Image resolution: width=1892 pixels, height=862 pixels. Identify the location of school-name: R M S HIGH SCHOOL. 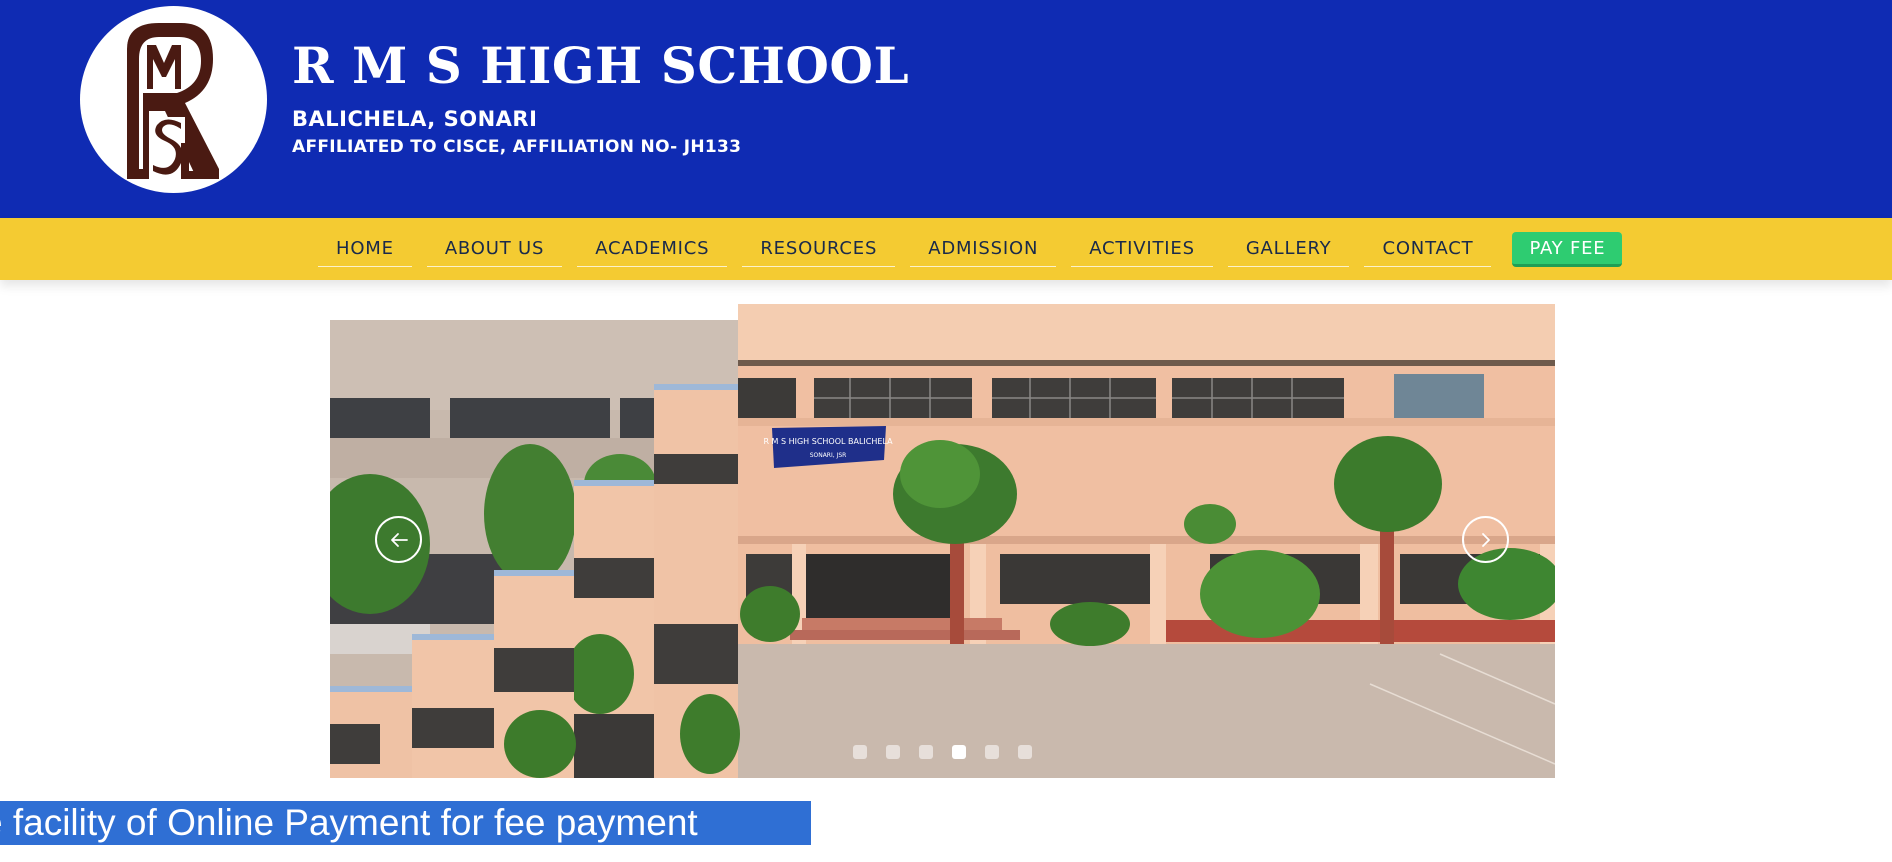
(601, 65).